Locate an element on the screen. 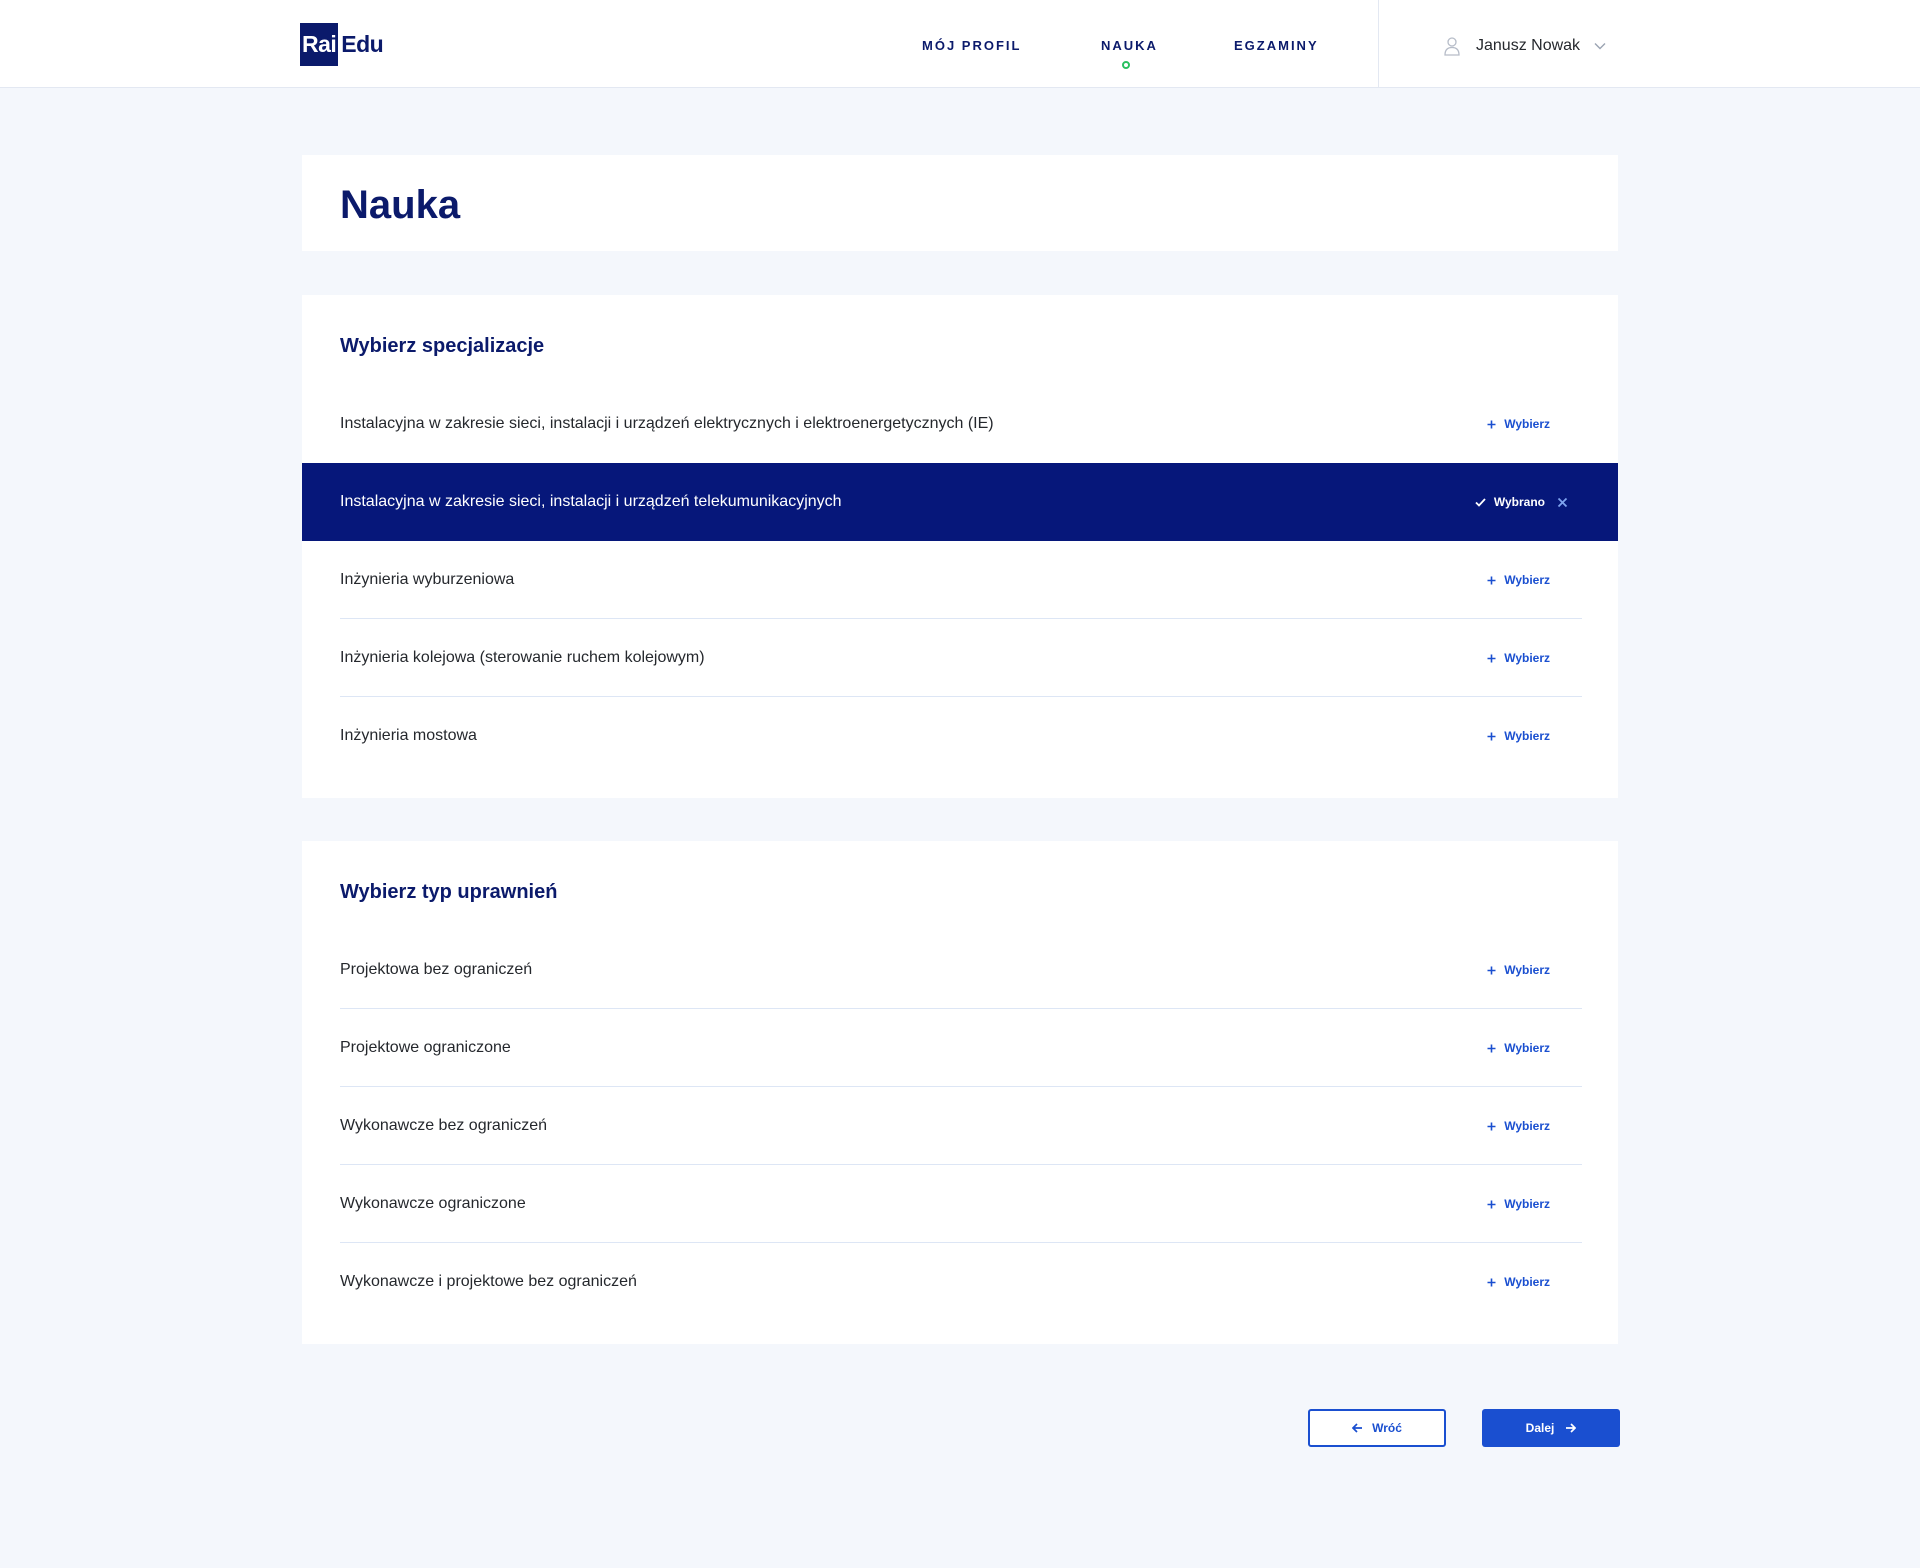 The width and height of the screenshot is (1920, 1568). permission-label: Projektowa bez ograniczeń is located at coordinates (436, 969).